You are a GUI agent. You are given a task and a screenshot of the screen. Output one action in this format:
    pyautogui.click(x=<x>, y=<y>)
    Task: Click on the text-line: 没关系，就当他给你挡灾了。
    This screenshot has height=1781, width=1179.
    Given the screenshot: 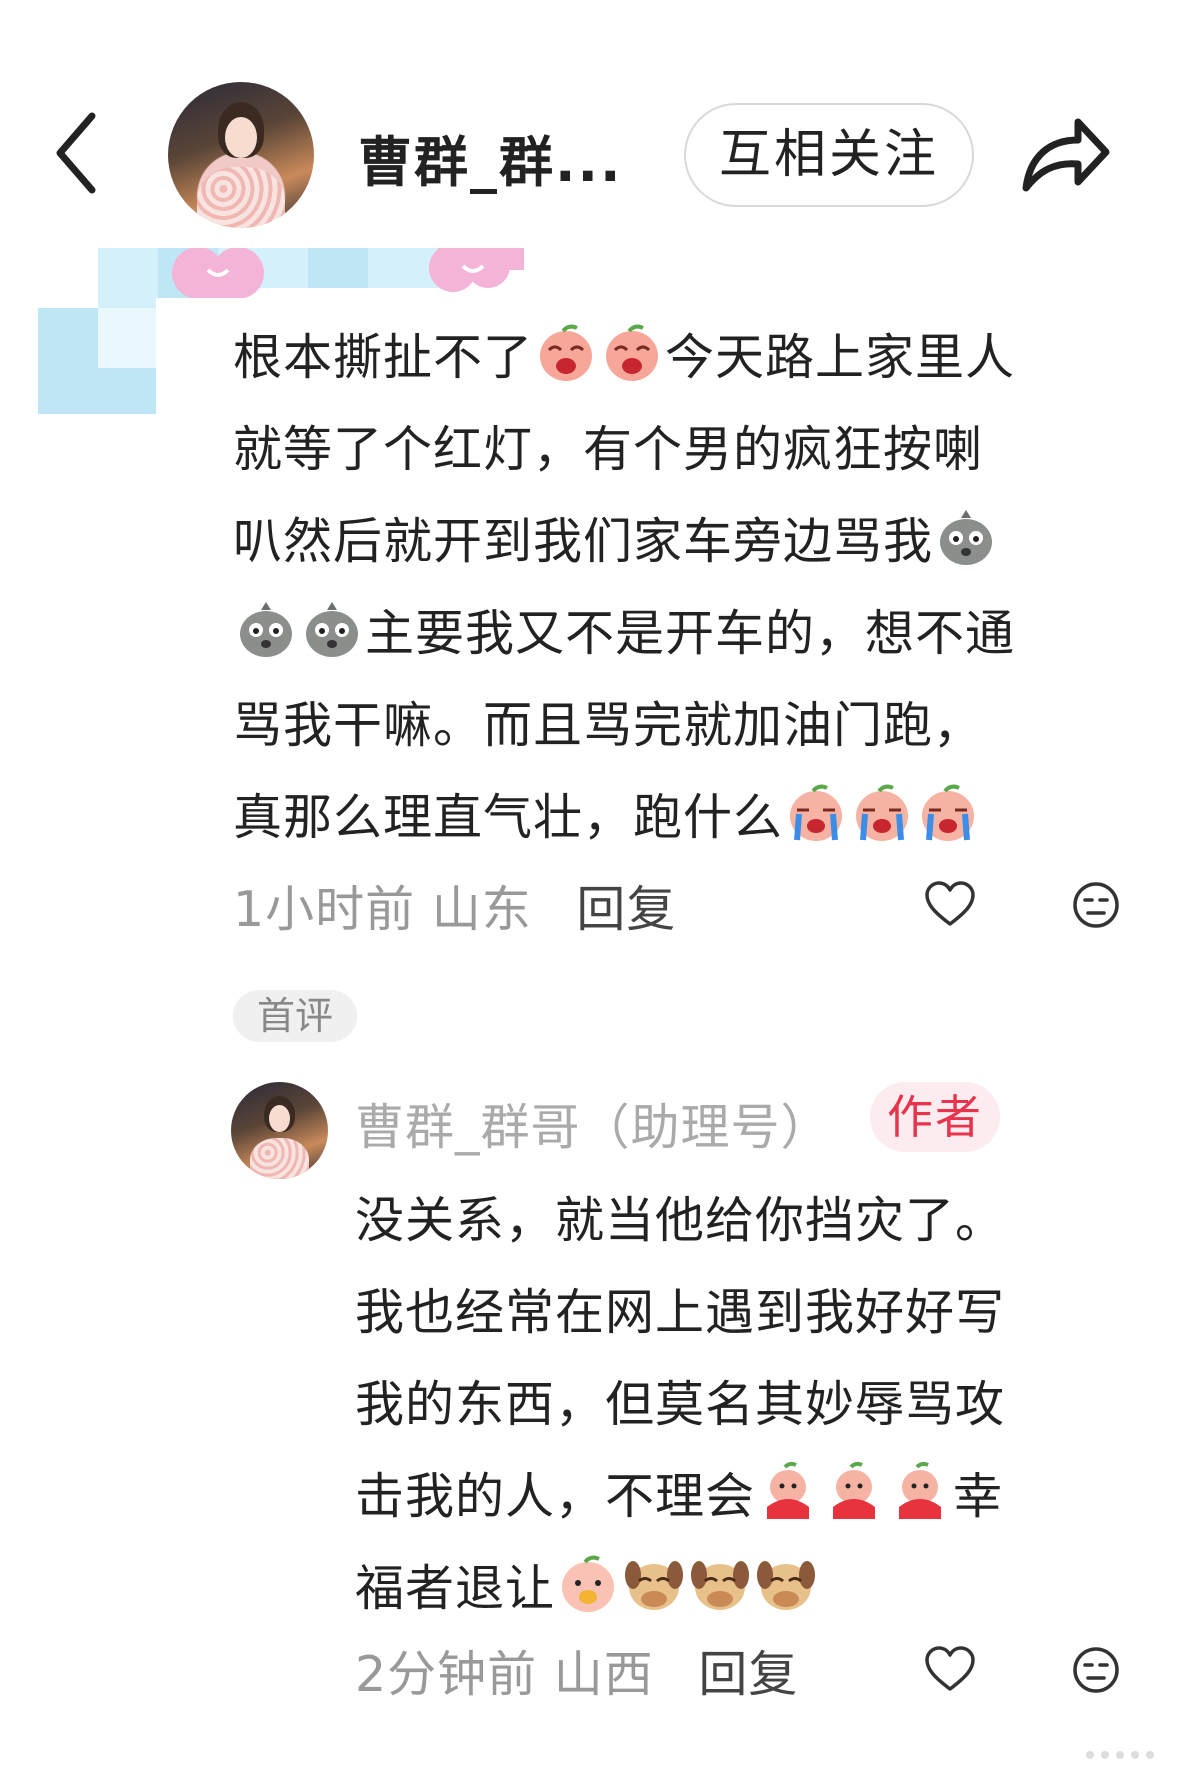 What is the action you would take?
    pyautogui.click(x=755, y=1221)
    